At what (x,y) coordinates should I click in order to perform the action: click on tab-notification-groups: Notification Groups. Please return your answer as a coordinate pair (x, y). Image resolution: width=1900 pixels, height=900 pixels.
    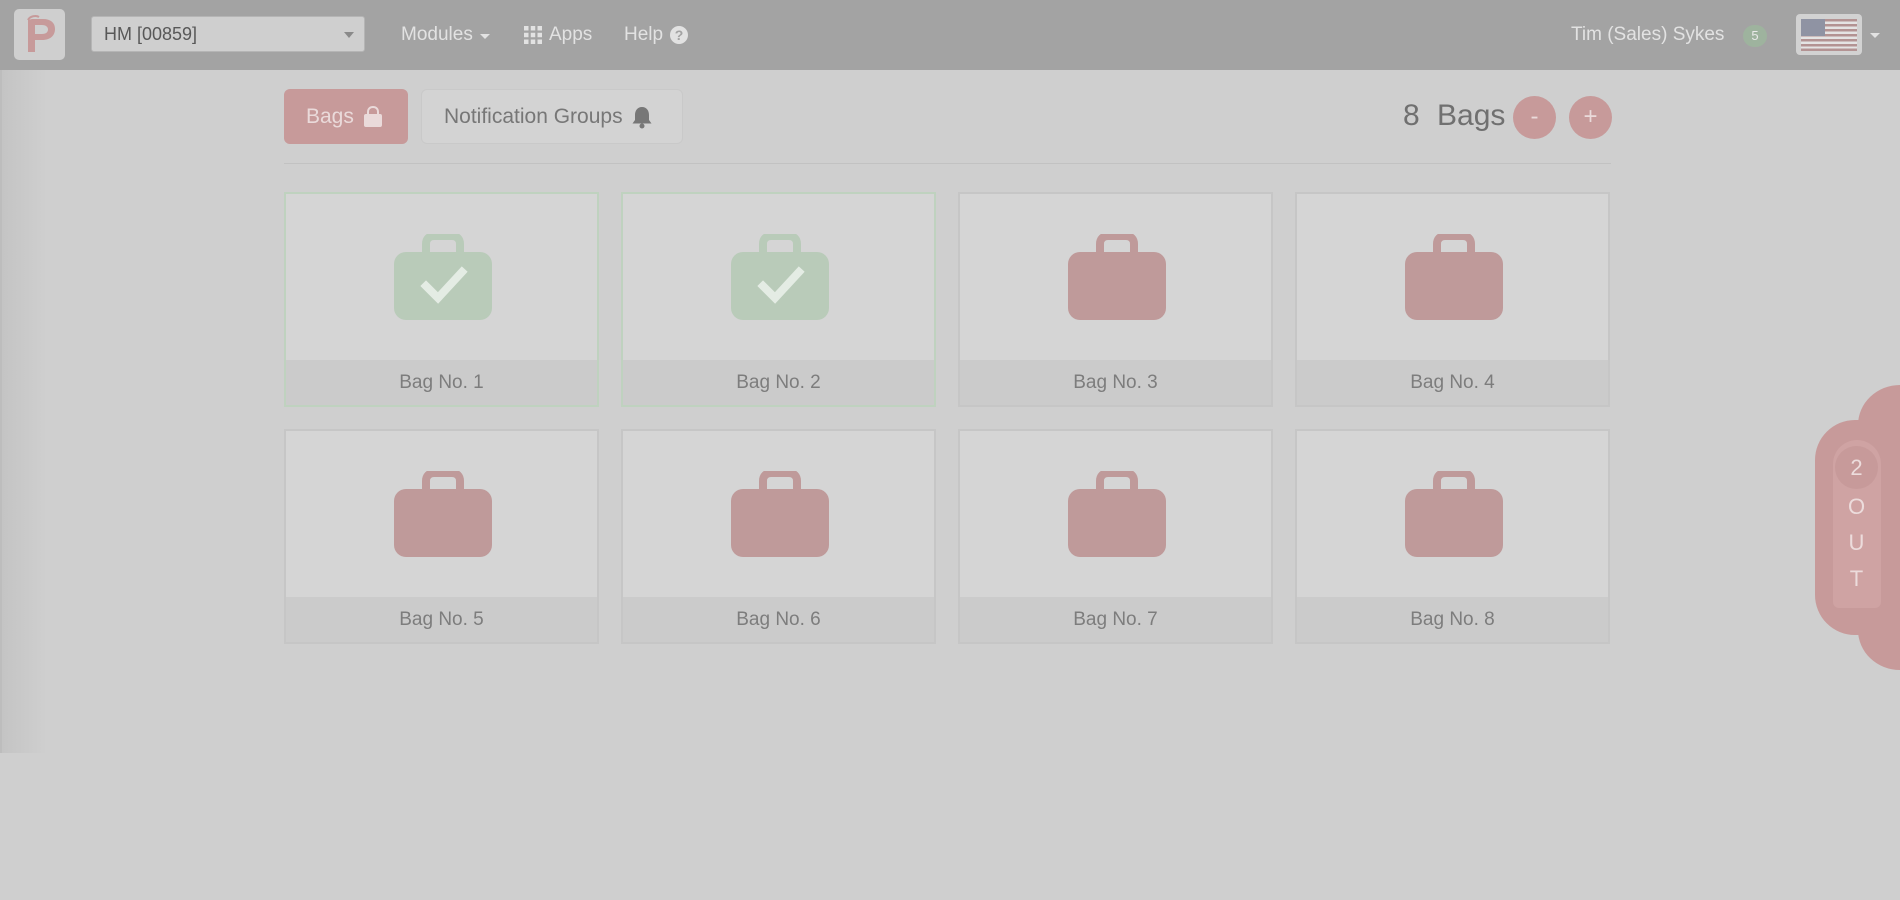
    Looking at the image, I should click on (552, 116).